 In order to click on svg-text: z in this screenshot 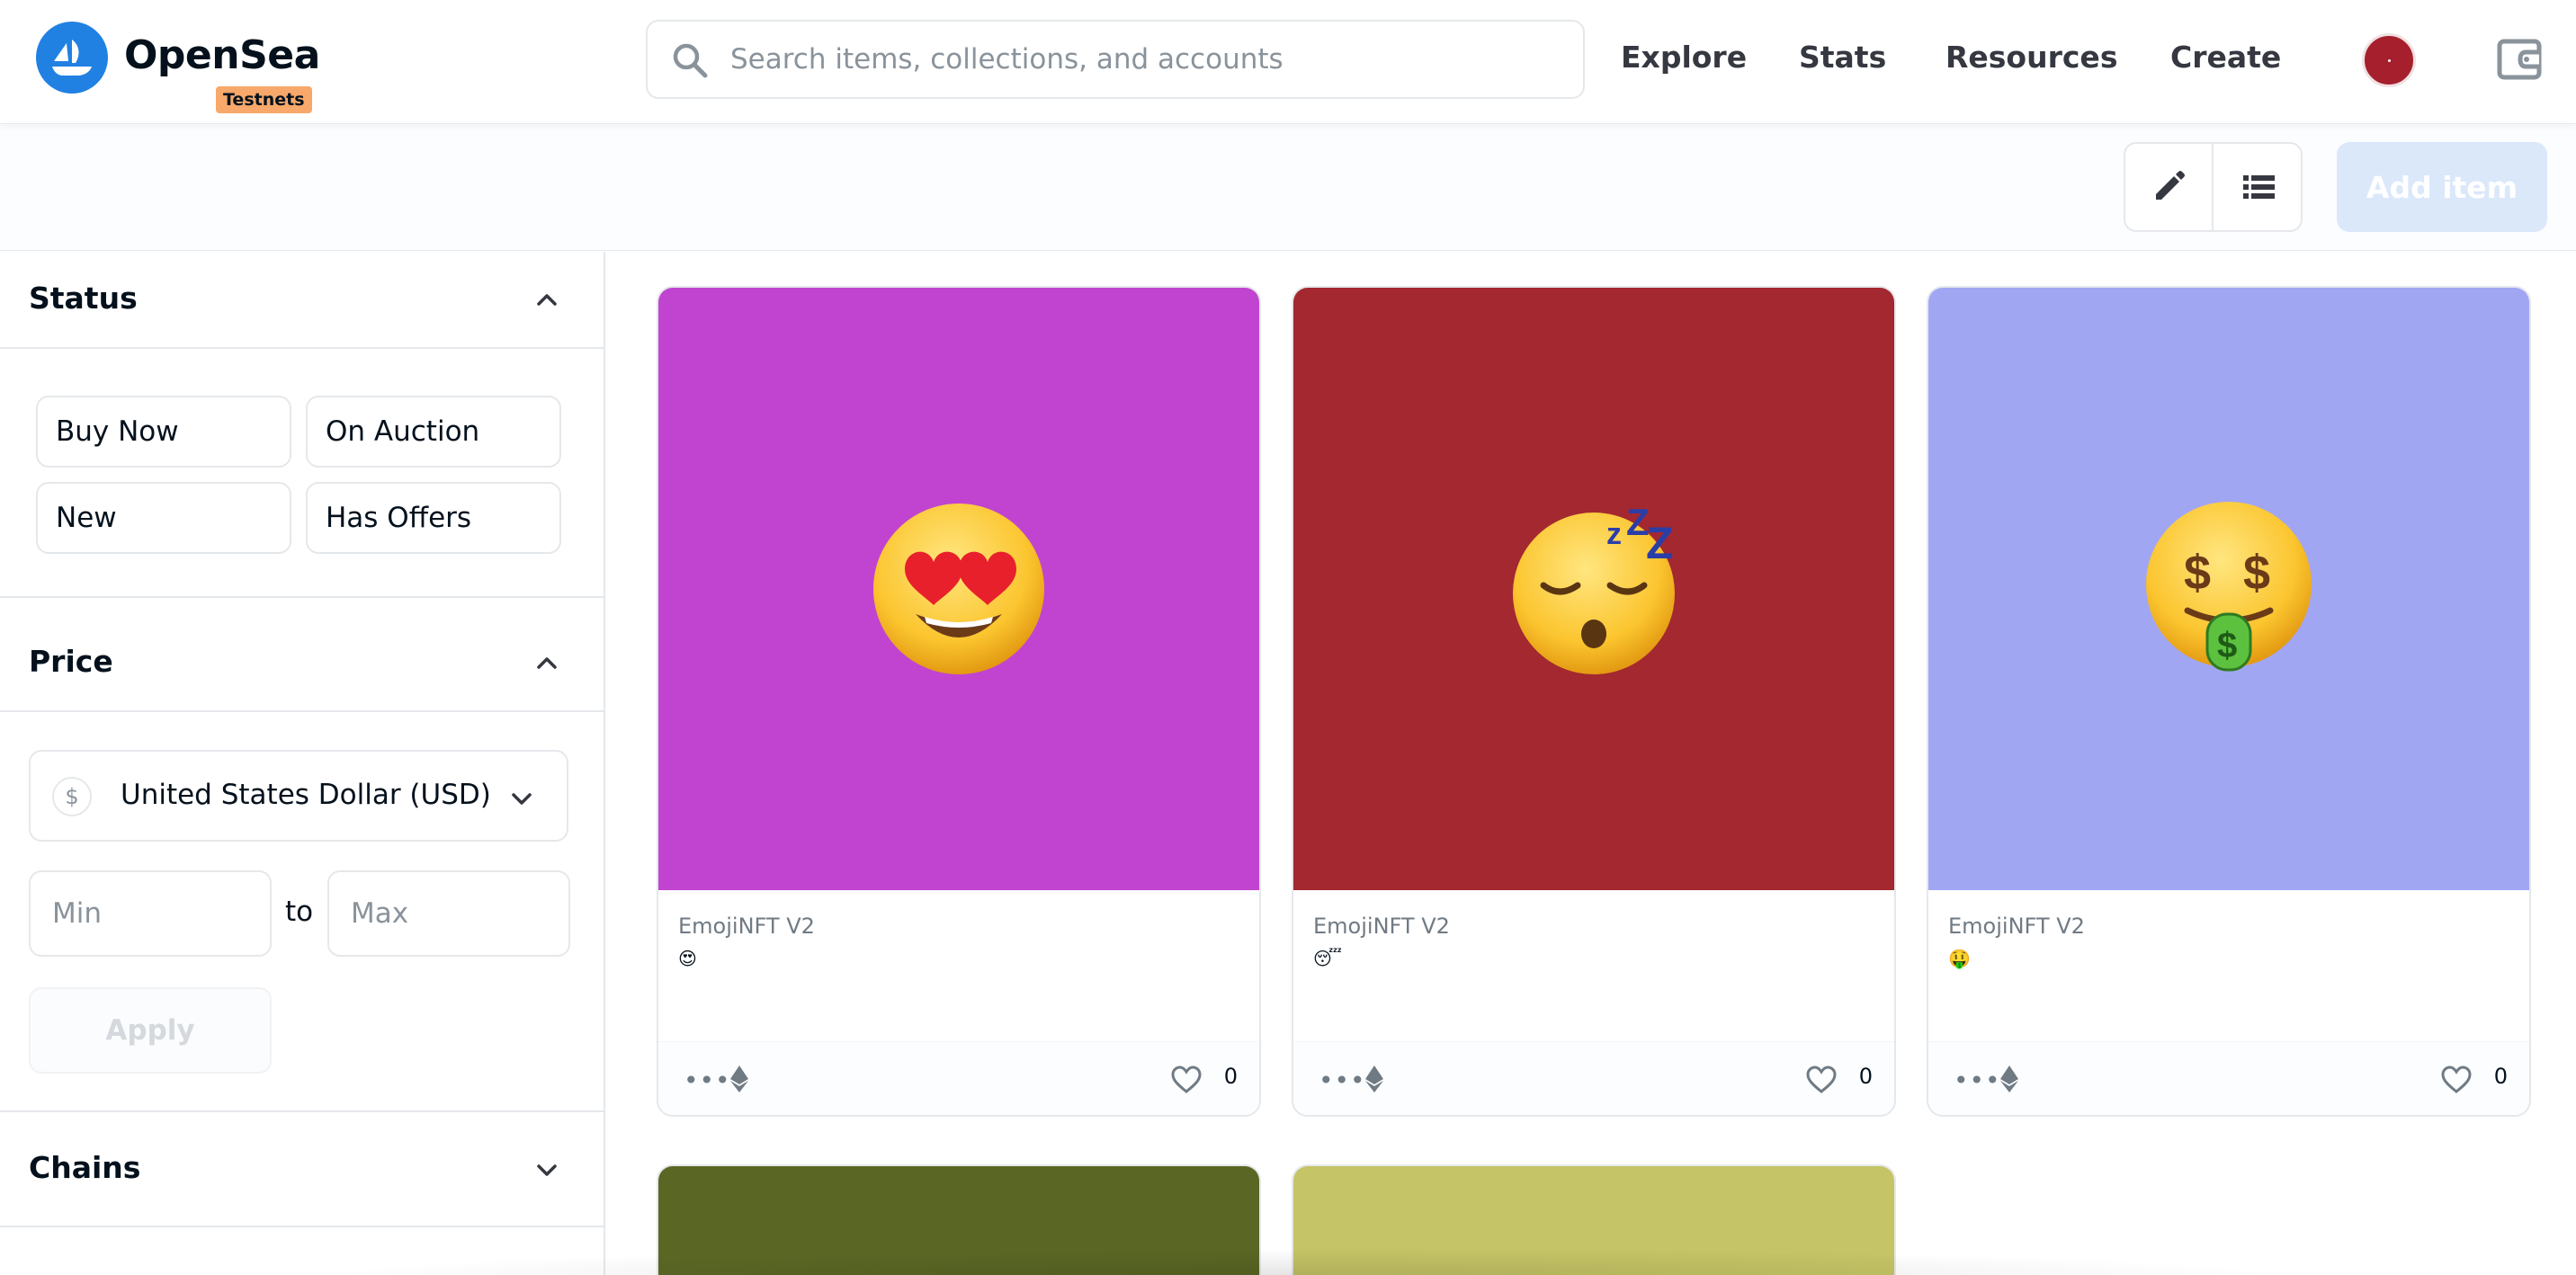, I will do `click(1614, 534)`.